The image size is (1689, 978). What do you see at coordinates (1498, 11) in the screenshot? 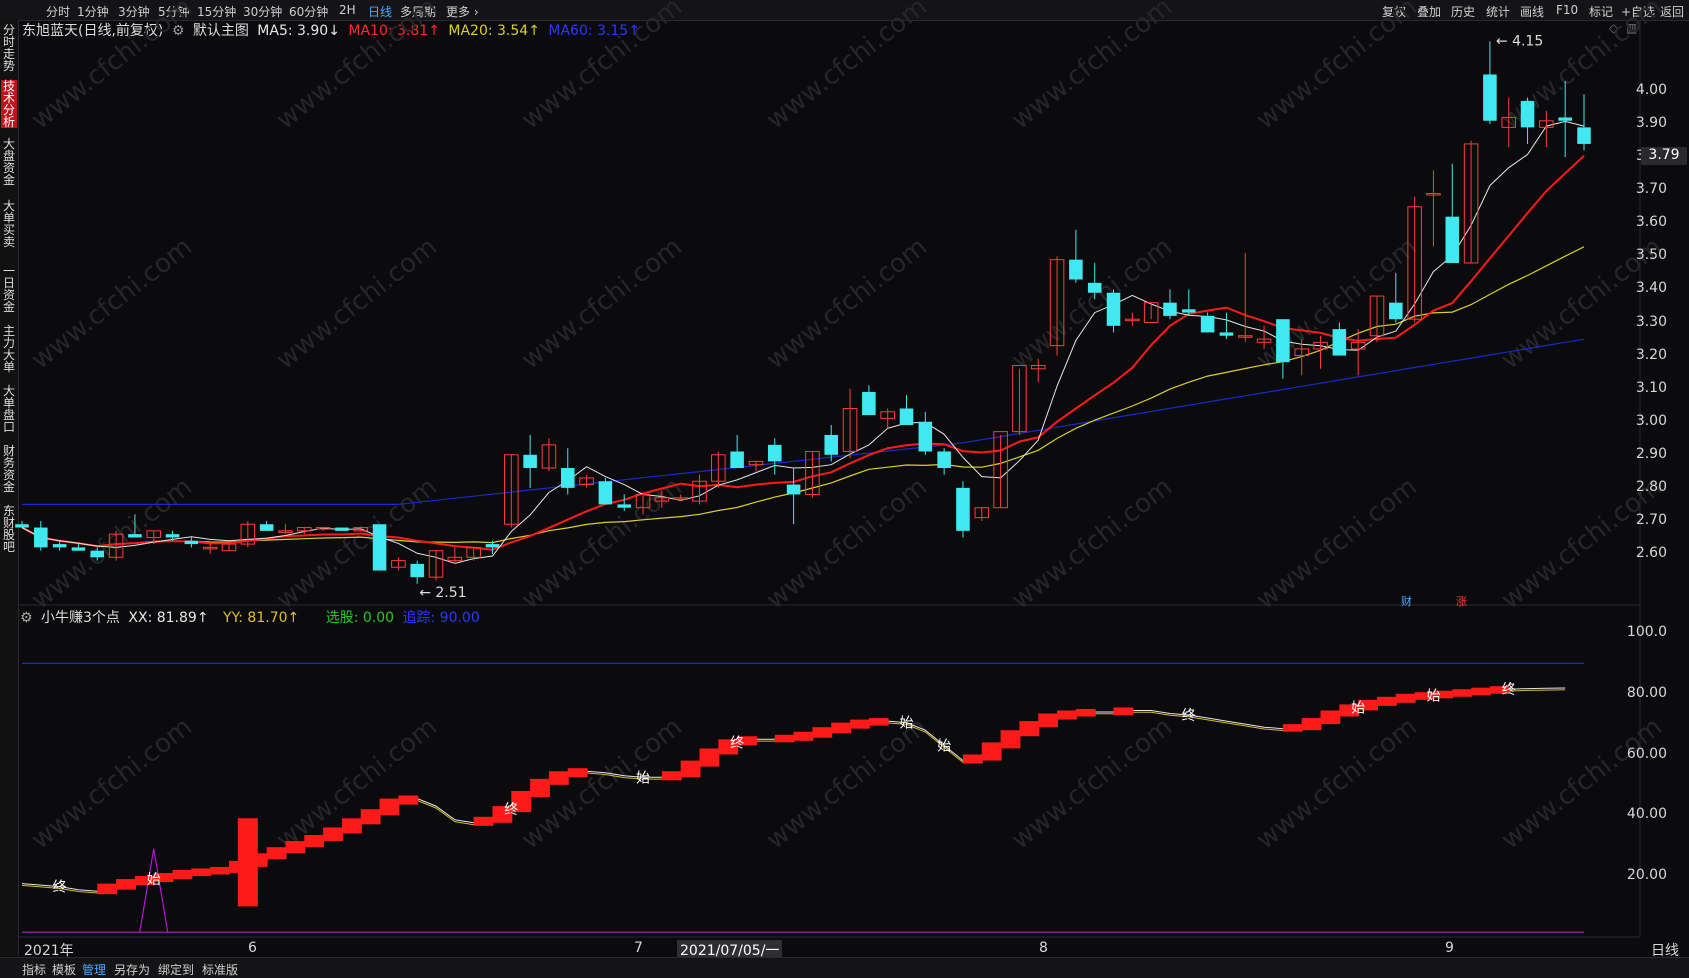
I see `tool-button: 统计` at bounding box center [1498, 11].